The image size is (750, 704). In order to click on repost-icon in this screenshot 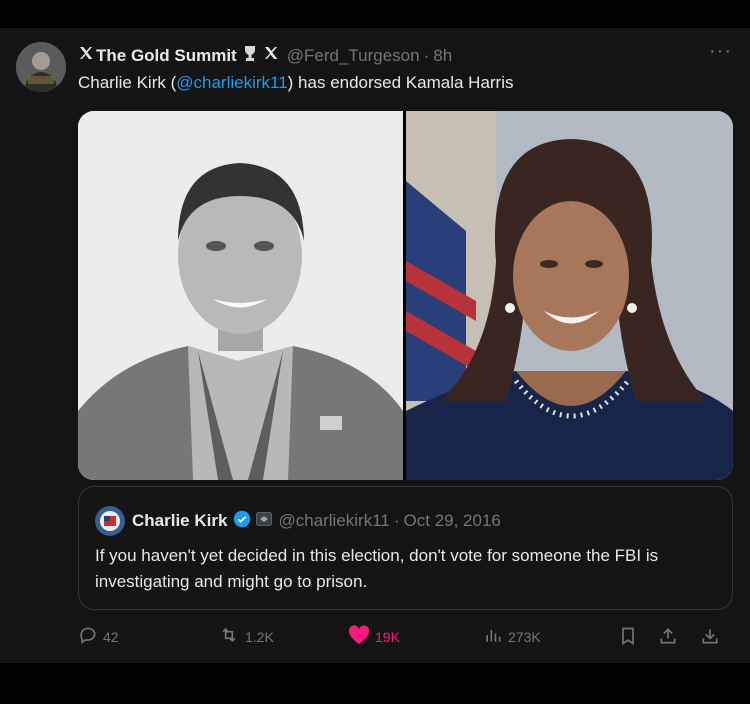, I will do `click(231, 636)`.